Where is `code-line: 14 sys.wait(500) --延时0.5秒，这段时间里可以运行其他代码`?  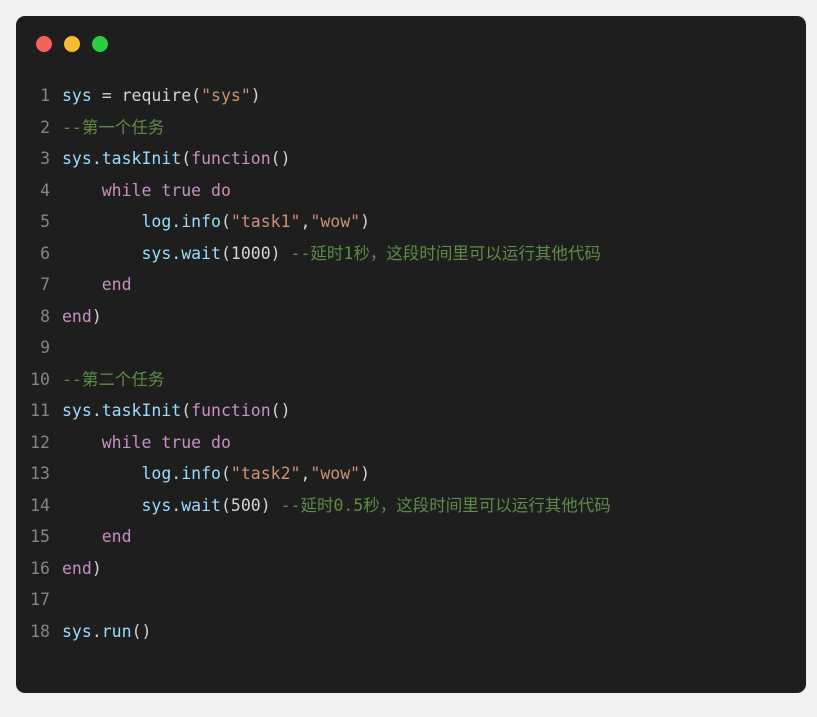 code-line: 14 sys.wait(500) --延时0.5秒，这段时间里可以运行其他代码 is located at coordinates (411, 506).